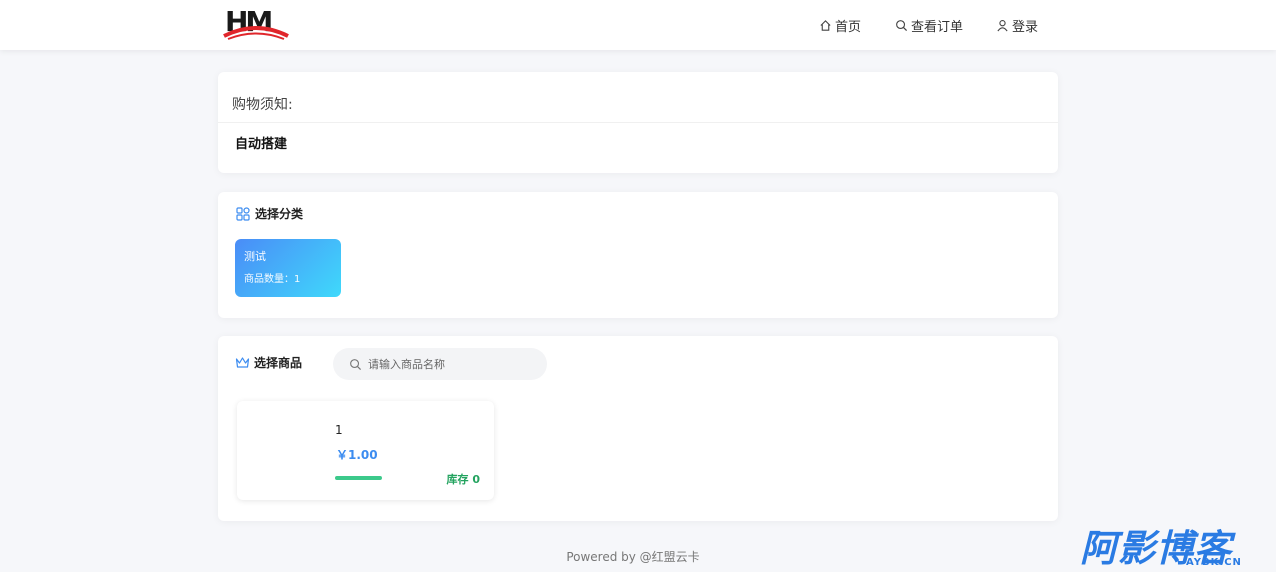 This screenshot has height=572, width=1276. Describe the element at coordinates (256, 25) in the screenshot. I see `site-logo: HM` at that location.